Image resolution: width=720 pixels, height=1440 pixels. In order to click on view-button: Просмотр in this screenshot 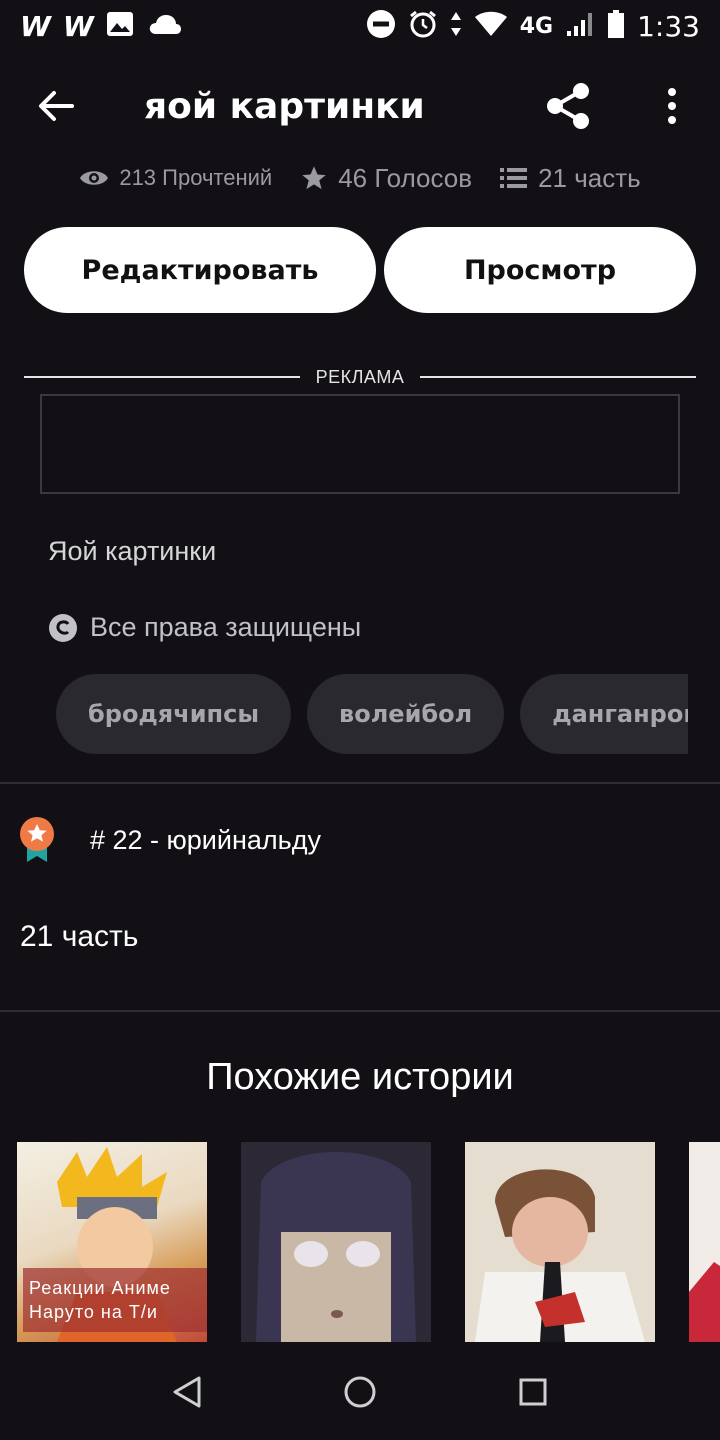, I will do `click(540, 270)`.